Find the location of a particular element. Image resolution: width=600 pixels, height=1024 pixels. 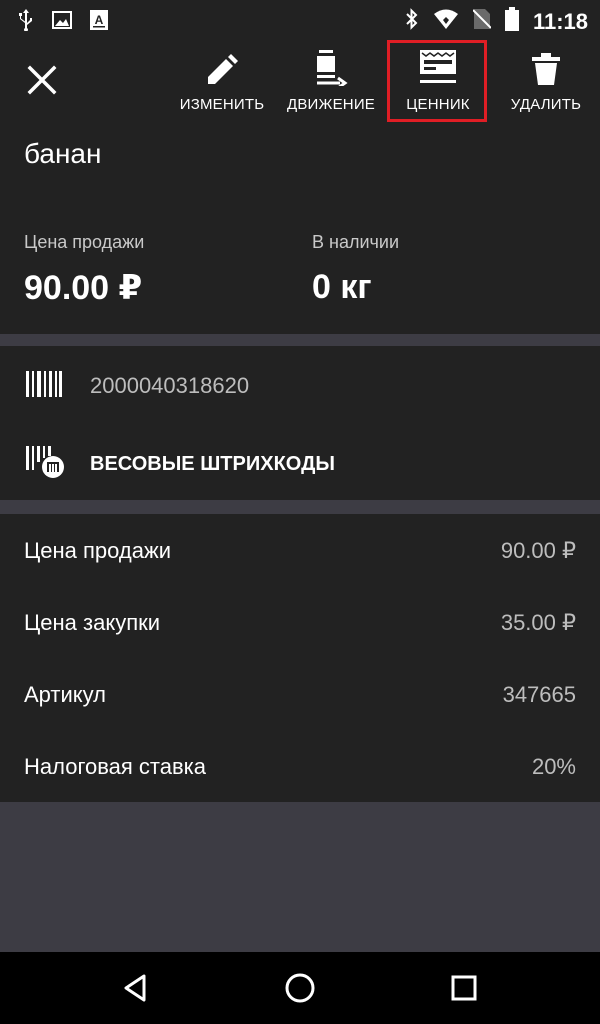

image-icon is located at coordinates (62, 22).